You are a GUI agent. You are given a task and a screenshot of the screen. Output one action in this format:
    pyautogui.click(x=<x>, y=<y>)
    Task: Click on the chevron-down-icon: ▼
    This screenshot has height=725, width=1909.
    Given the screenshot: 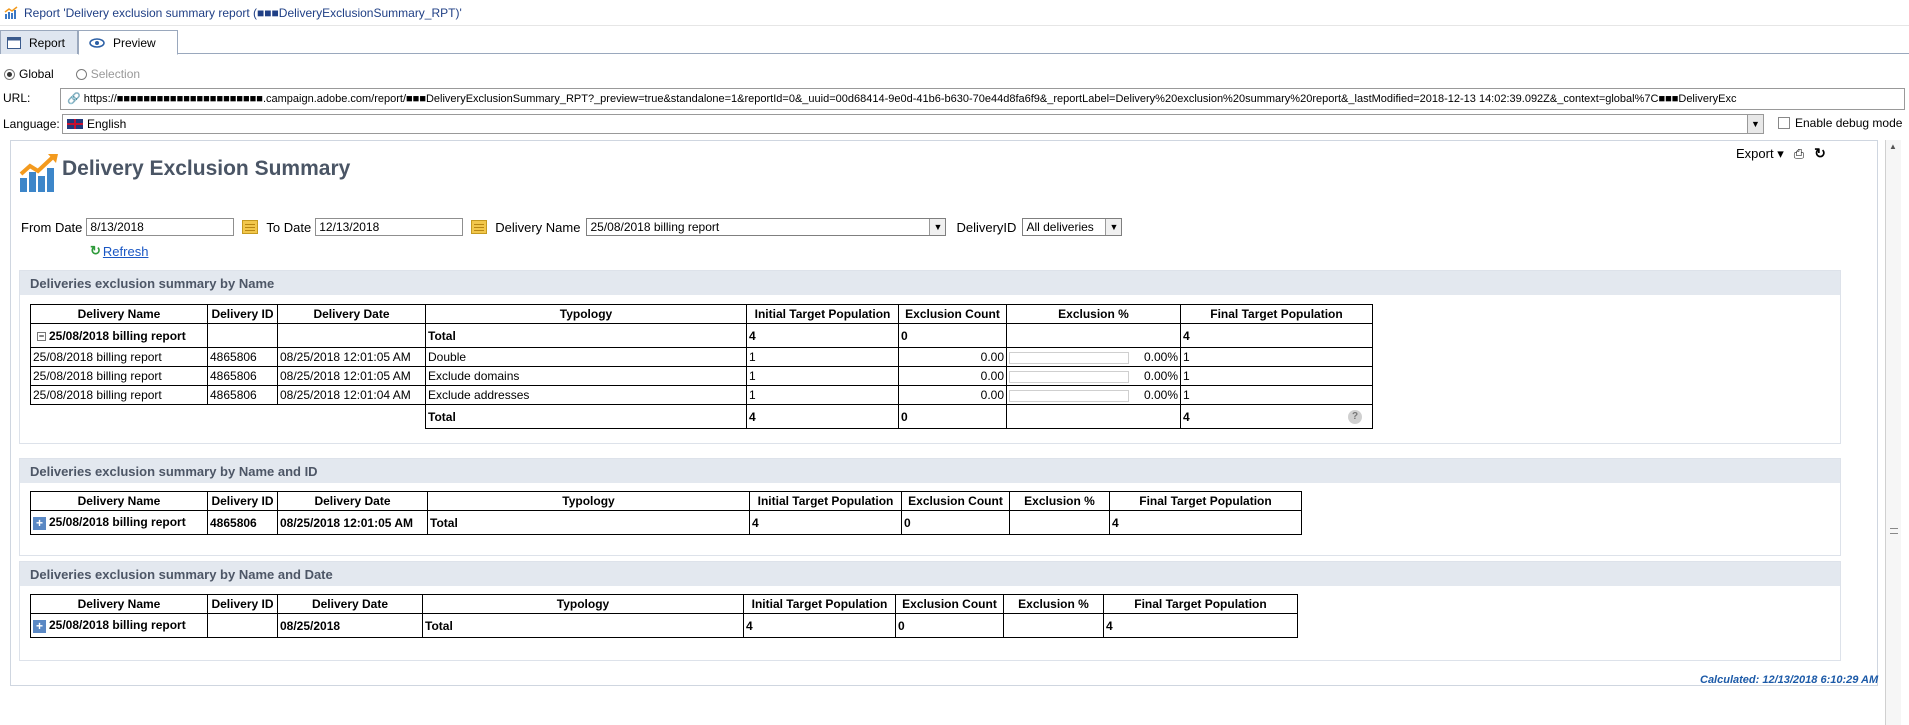 What is the action you would take?
    pyautogui.click(x=1113, y=227)
    